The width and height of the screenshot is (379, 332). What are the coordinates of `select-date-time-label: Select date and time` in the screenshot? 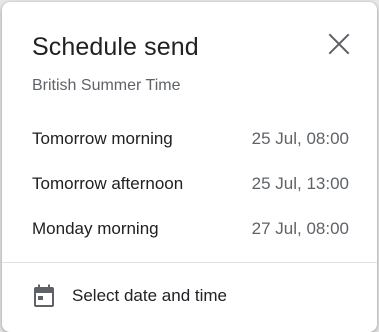 It's located at (149, 295).